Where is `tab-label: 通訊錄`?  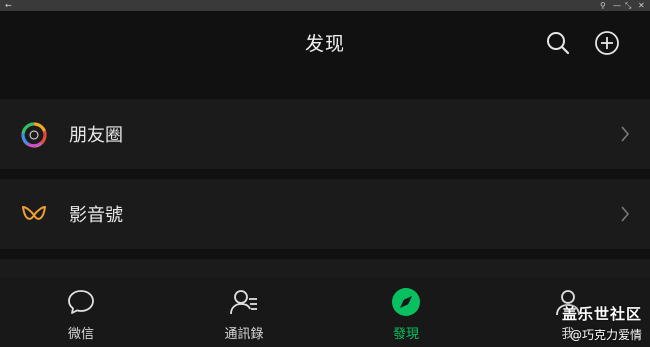 tab-label: 通訊錄 is located at coordinates (244, 334).